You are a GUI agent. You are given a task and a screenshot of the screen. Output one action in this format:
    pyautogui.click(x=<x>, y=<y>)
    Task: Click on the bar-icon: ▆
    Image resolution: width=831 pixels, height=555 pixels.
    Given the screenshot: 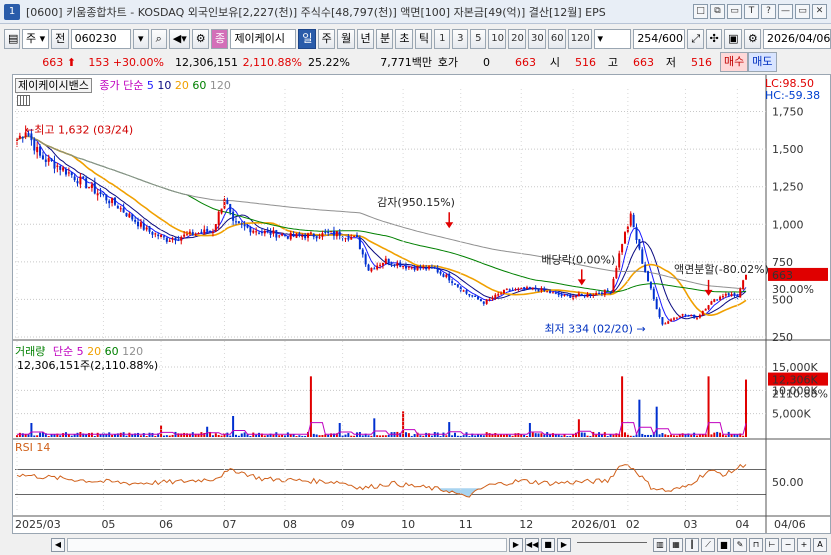 What is the action you would take?
    pyautogui.click(x=724, y=545)
    